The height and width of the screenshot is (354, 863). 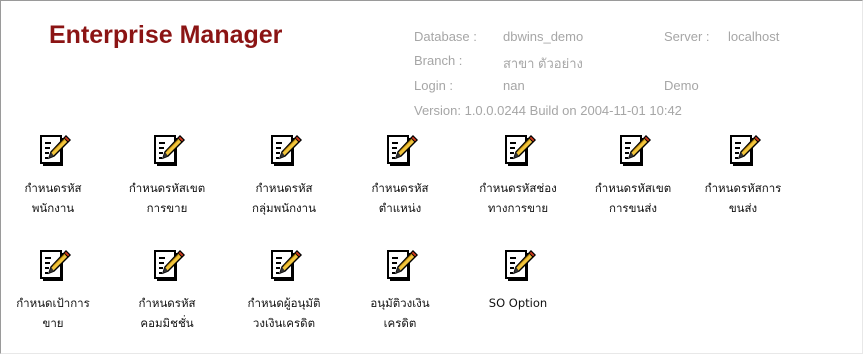 What do you see at coordinates (400, 175) in the screenshot?
I see `tile-position-code: กำหนดรหัสตำแหน่ง` at bounding box center [400, 175].